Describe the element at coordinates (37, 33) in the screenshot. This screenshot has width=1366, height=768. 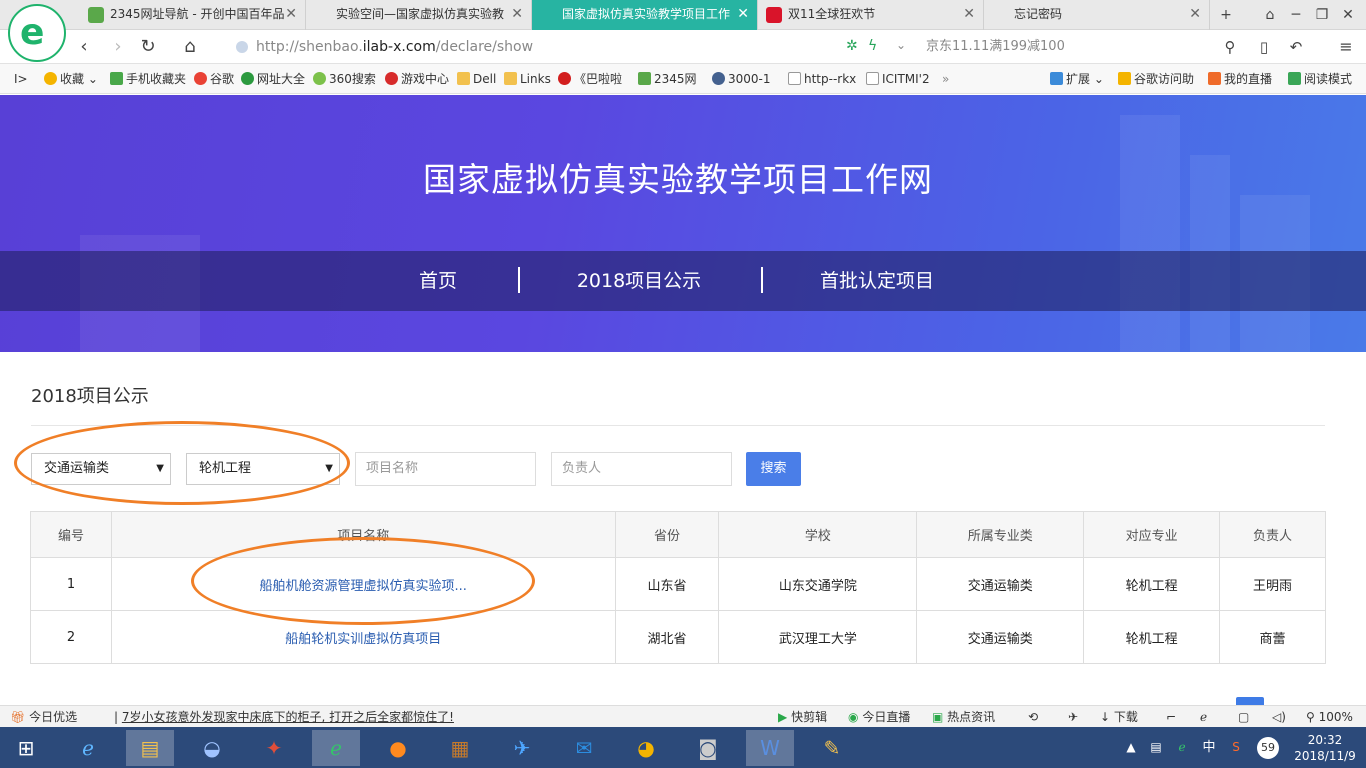
I see `browser-logo-icon: e` at that location.